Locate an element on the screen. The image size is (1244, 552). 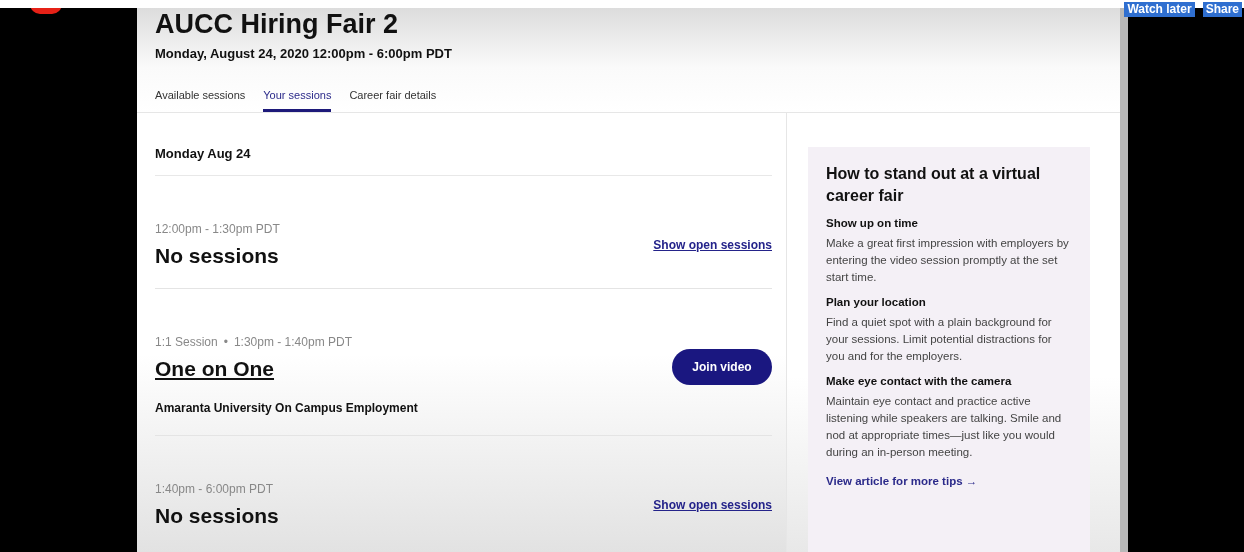
overlay-button: Watch later is located at coordinates (1159, 9).